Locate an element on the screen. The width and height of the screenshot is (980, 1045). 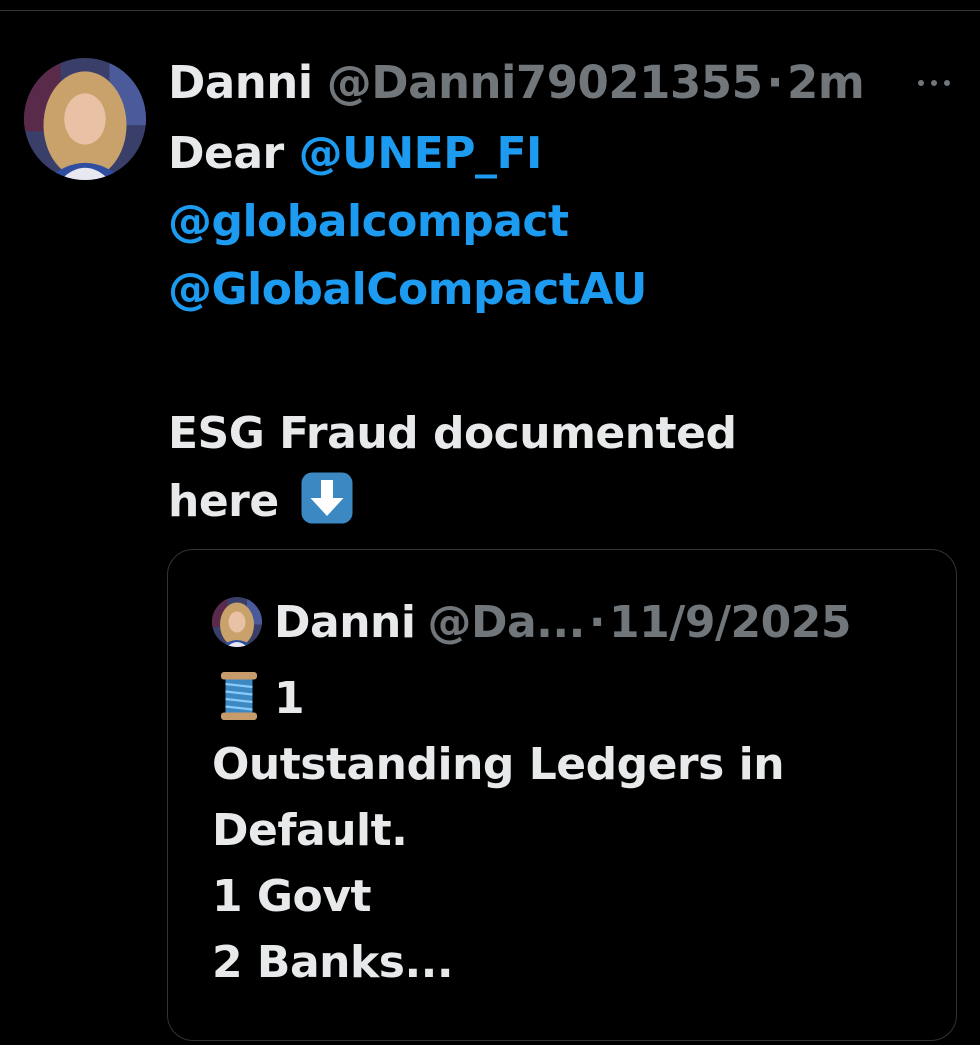
spool-of-thread-icon is located at coordinates (239, 696).